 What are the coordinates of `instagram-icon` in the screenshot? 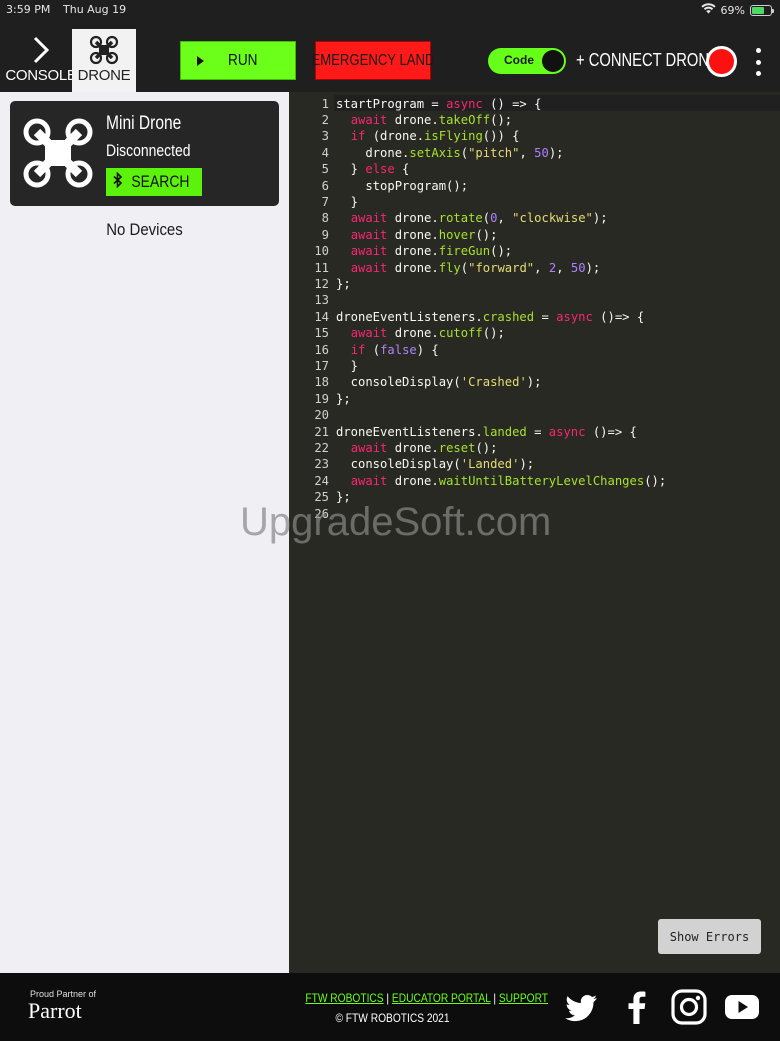 It's located at (689, 1007).